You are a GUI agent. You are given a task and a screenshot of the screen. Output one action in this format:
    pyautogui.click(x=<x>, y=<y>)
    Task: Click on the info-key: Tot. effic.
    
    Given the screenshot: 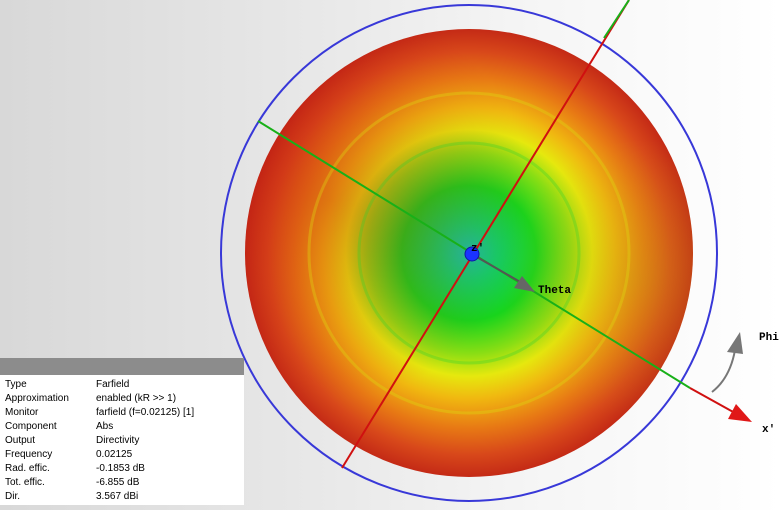 What is the action you would take?
    pyautogui.click(x=25, y=482)
    